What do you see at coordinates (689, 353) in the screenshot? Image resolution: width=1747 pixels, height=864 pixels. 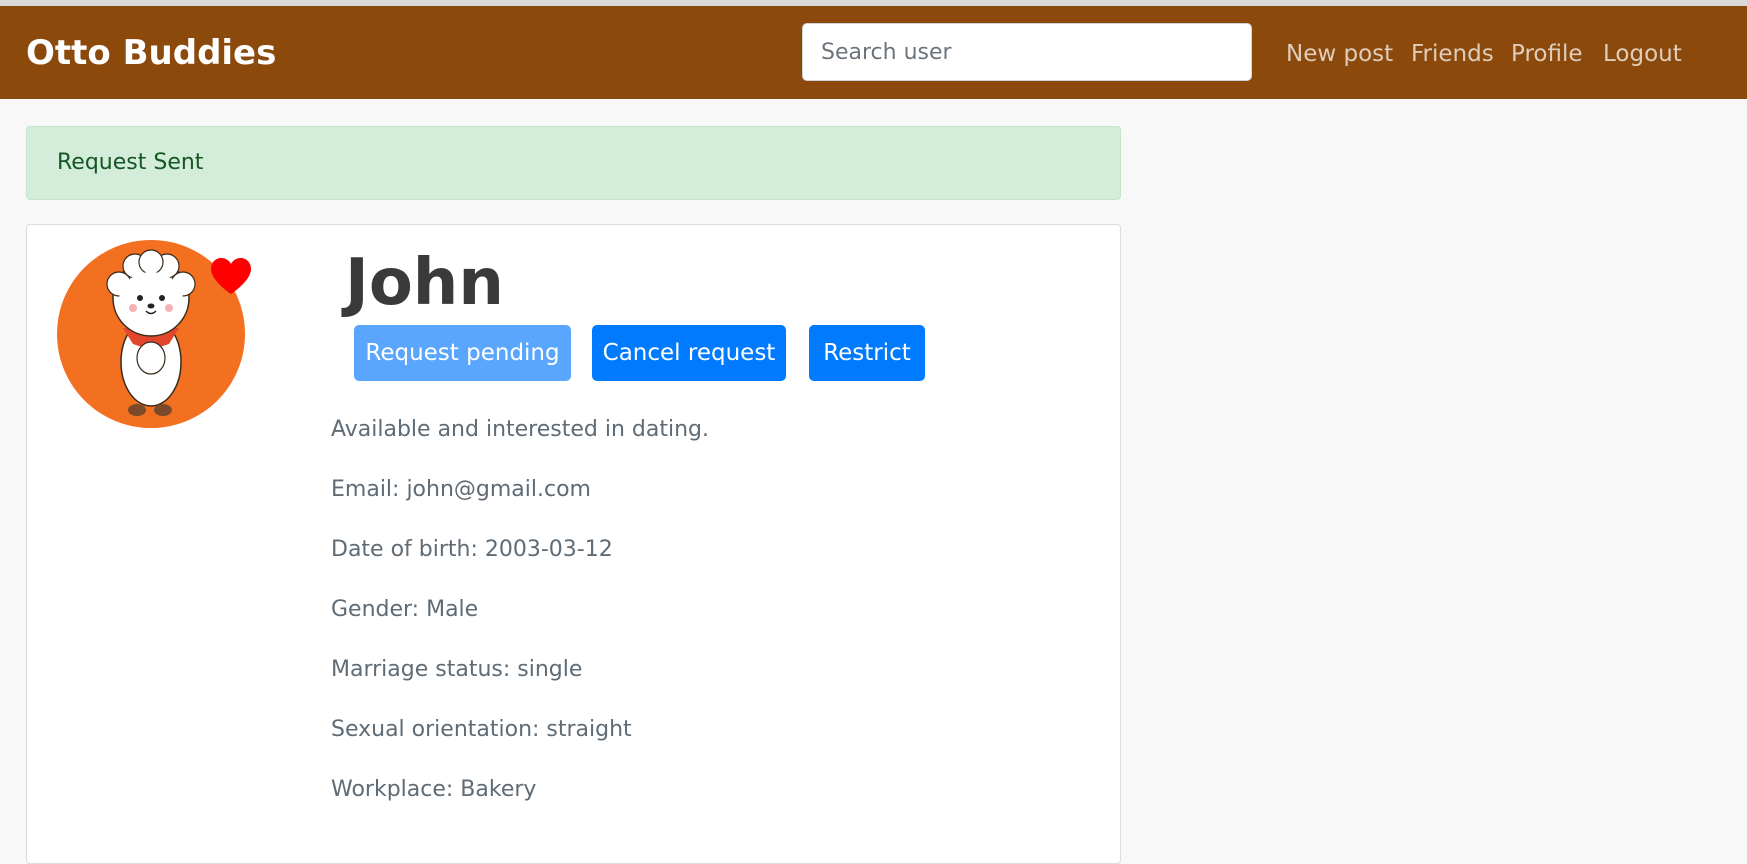 I see `cancel-request-button: Cancel request` at bounding box center [689, 353].